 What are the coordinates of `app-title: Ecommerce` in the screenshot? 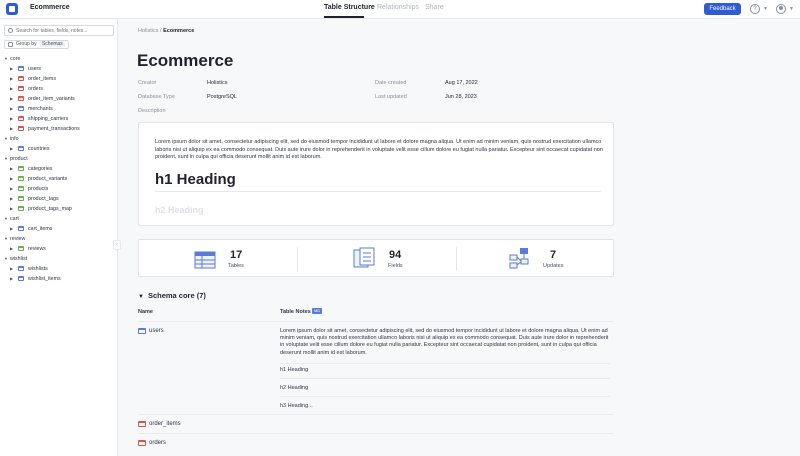 It's located at (50, 7).